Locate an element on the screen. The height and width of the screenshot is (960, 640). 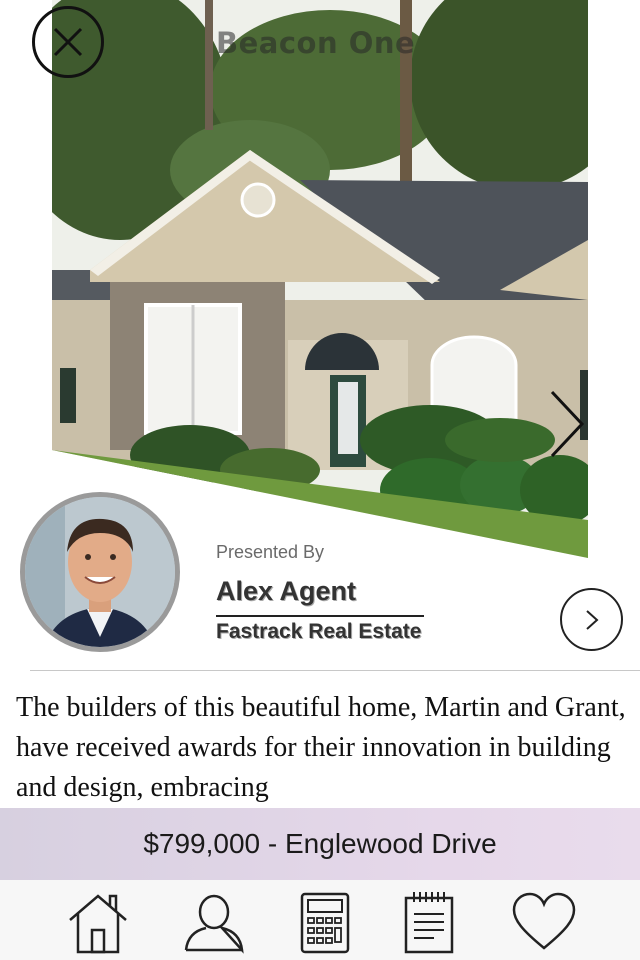
close-button is located at coordinates (68, 42).